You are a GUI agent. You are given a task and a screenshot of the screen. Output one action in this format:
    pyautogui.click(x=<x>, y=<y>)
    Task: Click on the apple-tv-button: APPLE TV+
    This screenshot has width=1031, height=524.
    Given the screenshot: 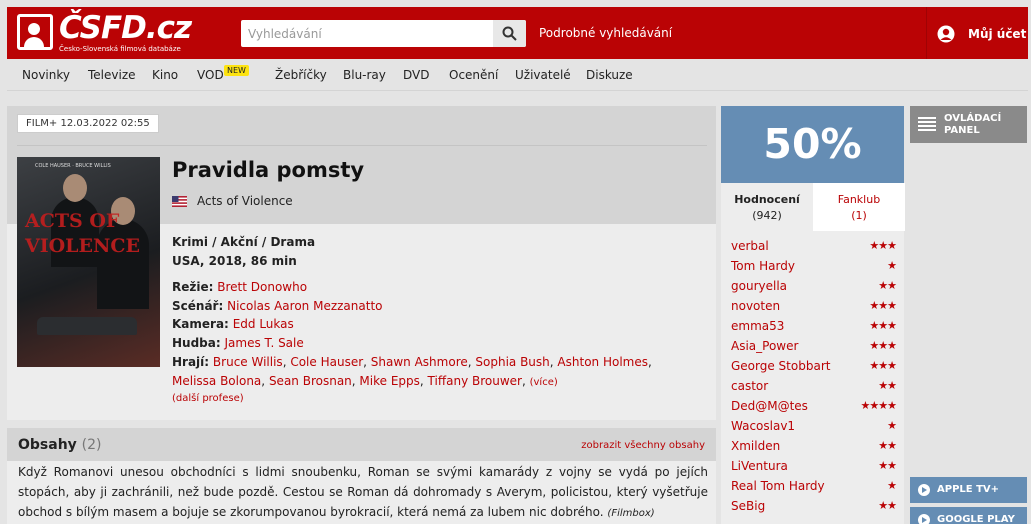 What is the action you would take?
    pyautogui.click(x=968, y=490)
    